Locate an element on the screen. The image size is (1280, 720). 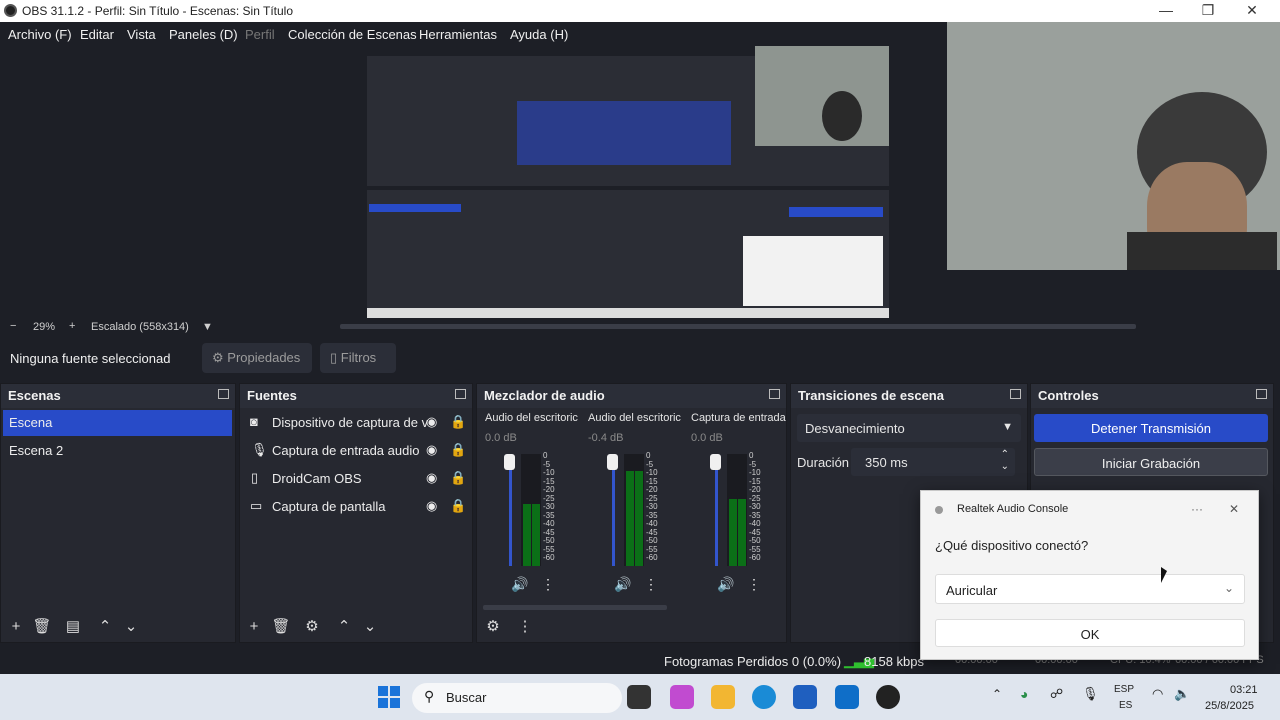
gear-icon: ⚙ is located at coordinates (312, 627).